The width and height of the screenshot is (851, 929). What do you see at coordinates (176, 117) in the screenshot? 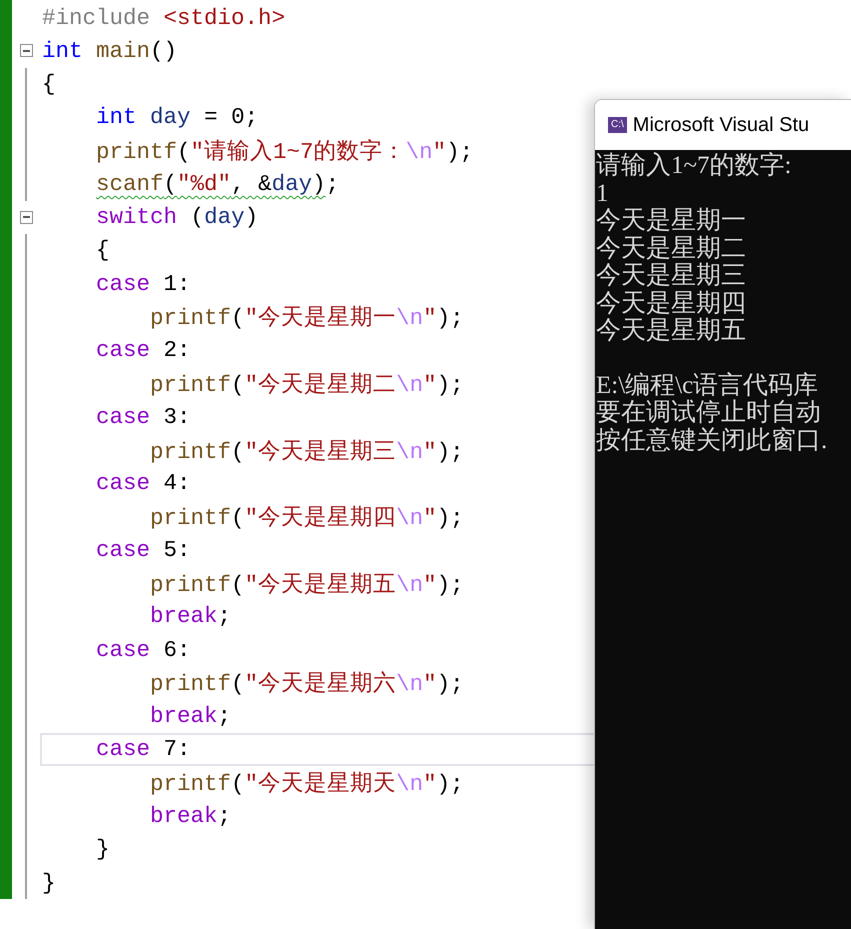
I see `code-line: int day = 0;` at bounding box center [176, 117].